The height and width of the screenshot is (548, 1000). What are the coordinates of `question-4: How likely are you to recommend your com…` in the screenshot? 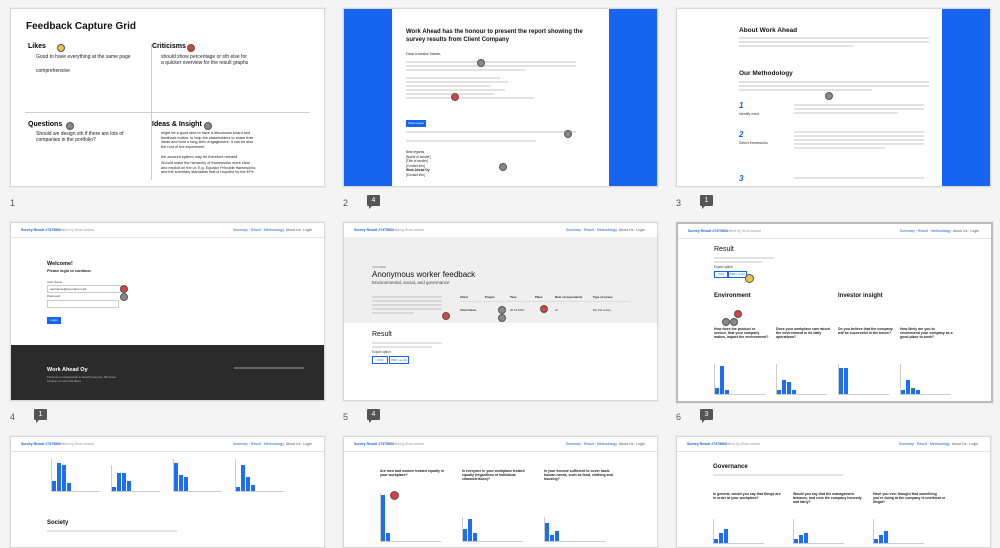 It's located at (926, 333).